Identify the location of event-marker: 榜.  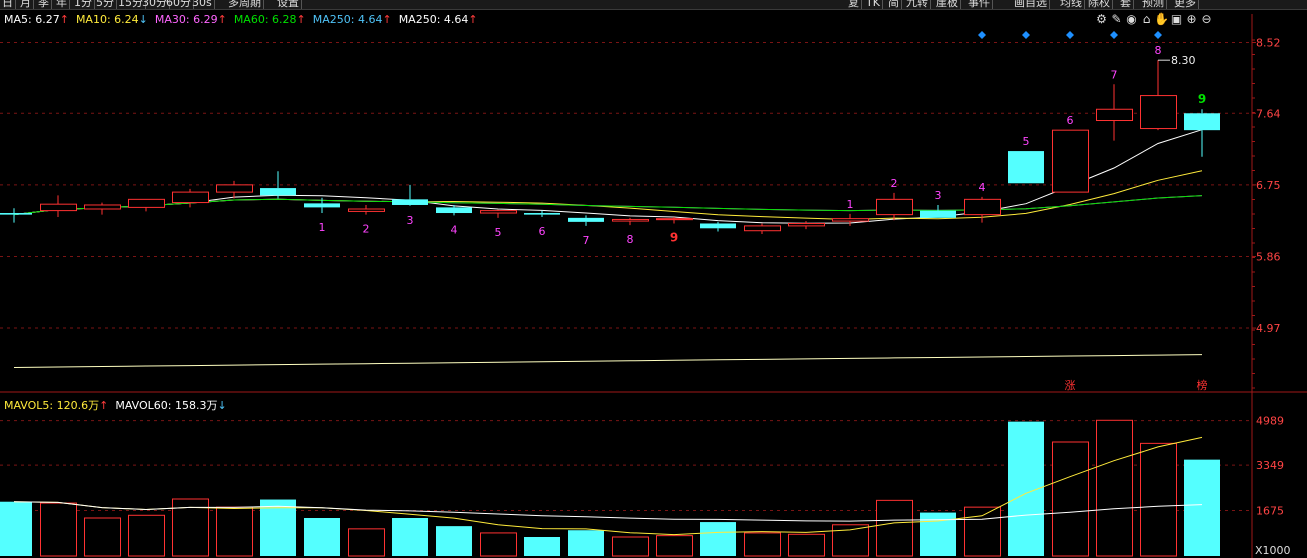
(1202, 385).